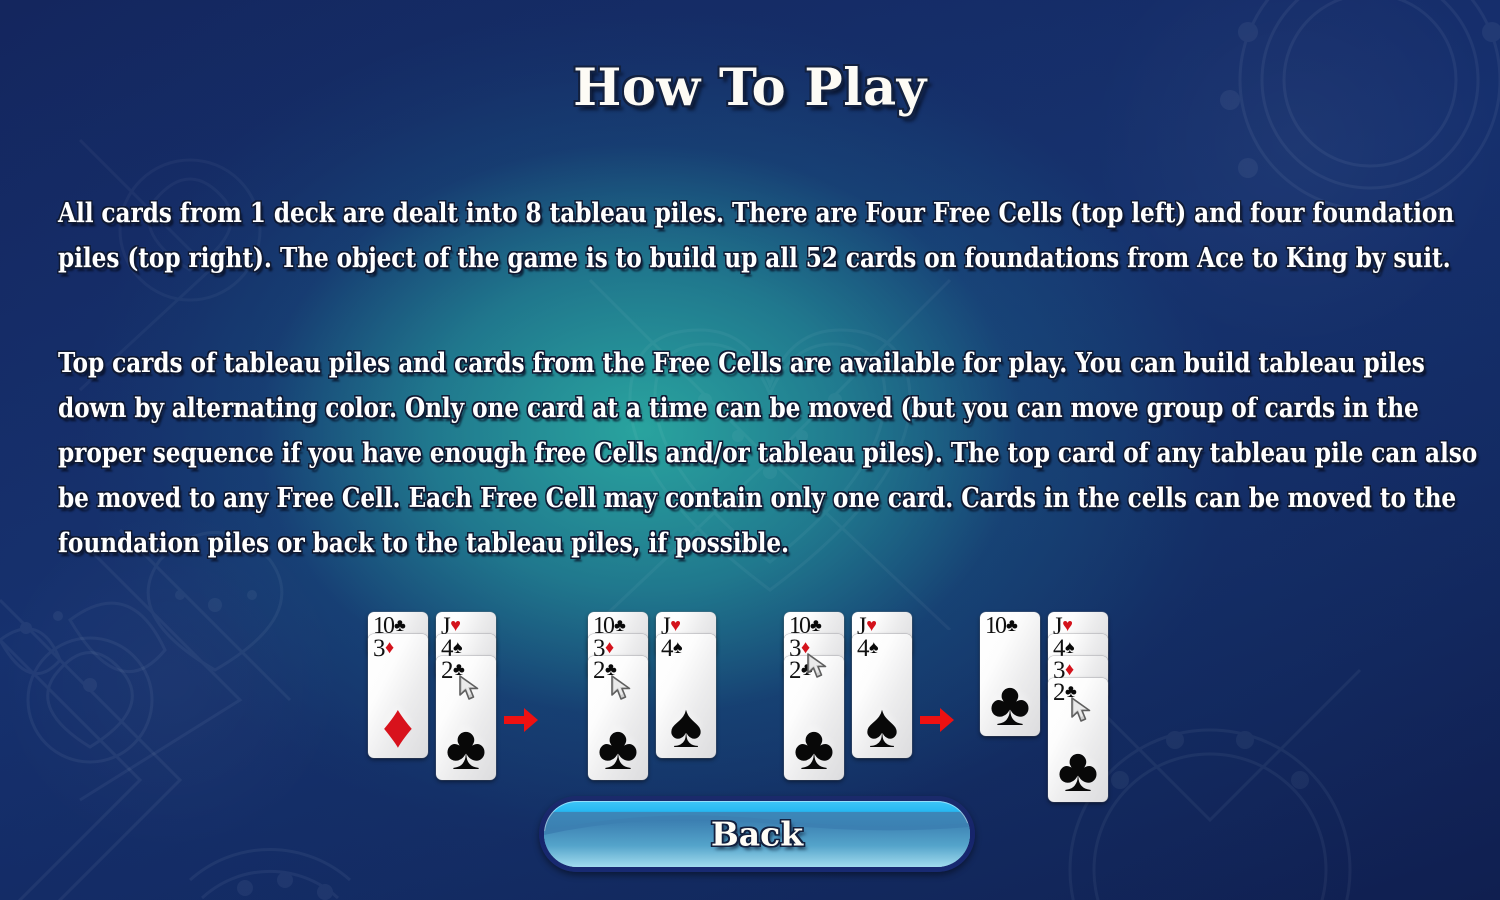 Image resolution: width=1500 pixels, height=900 pixels. I want to click on step-4: 10 ♣ ♣ J ♥ 4 ♠ 3 ♦ 2 ♣ ♣, so click(1044, 707).